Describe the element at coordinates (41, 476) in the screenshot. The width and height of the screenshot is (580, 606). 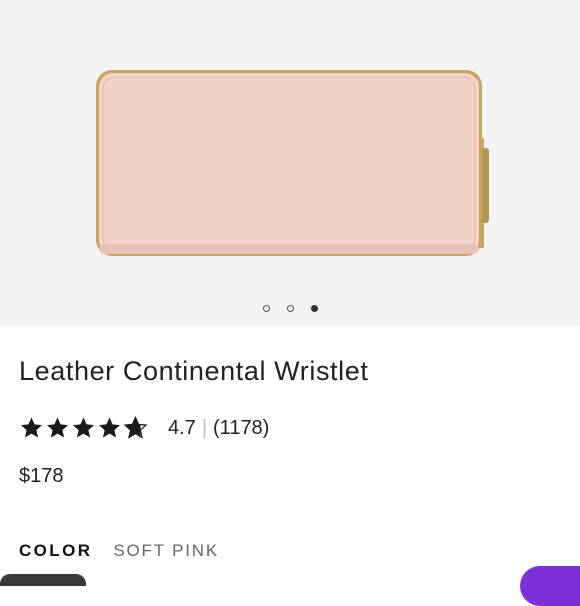
I see `product-price: $178` at that location.